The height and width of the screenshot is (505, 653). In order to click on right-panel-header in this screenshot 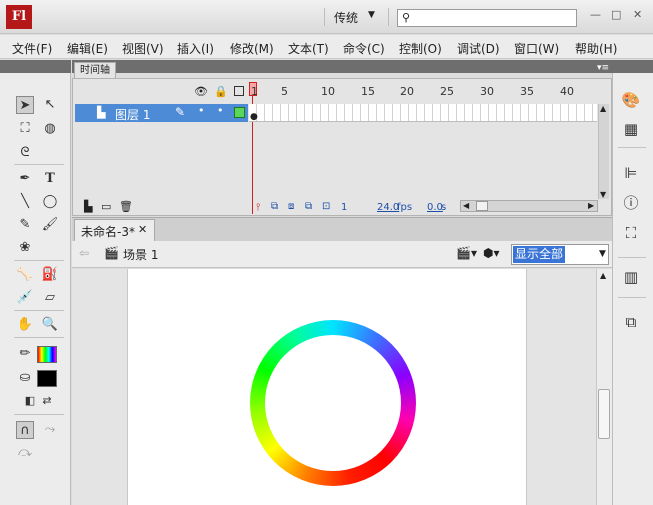, I will do `click(632, 66)`.